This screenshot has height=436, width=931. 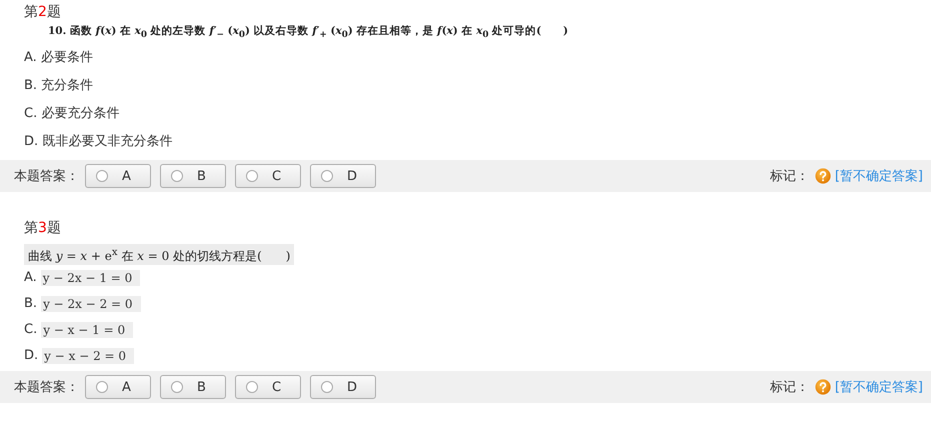 What do you see at coordinates (98, 142) in the screenshot?
I see `option-text: D. 既非必要又非充分条件` at bounding box center [98, 142].